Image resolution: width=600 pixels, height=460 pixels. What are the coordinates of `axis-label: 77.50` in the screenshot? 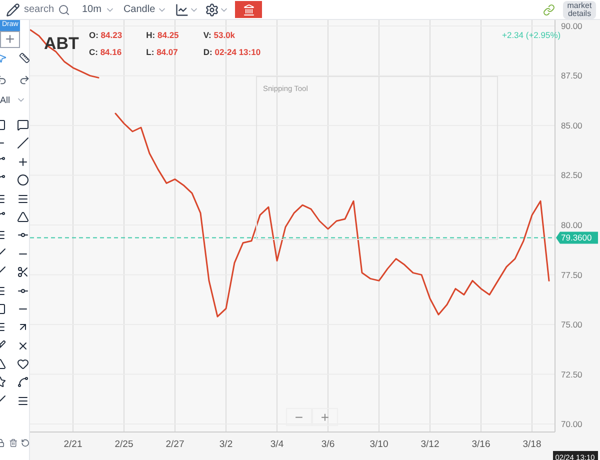 It's located at (571, 275).